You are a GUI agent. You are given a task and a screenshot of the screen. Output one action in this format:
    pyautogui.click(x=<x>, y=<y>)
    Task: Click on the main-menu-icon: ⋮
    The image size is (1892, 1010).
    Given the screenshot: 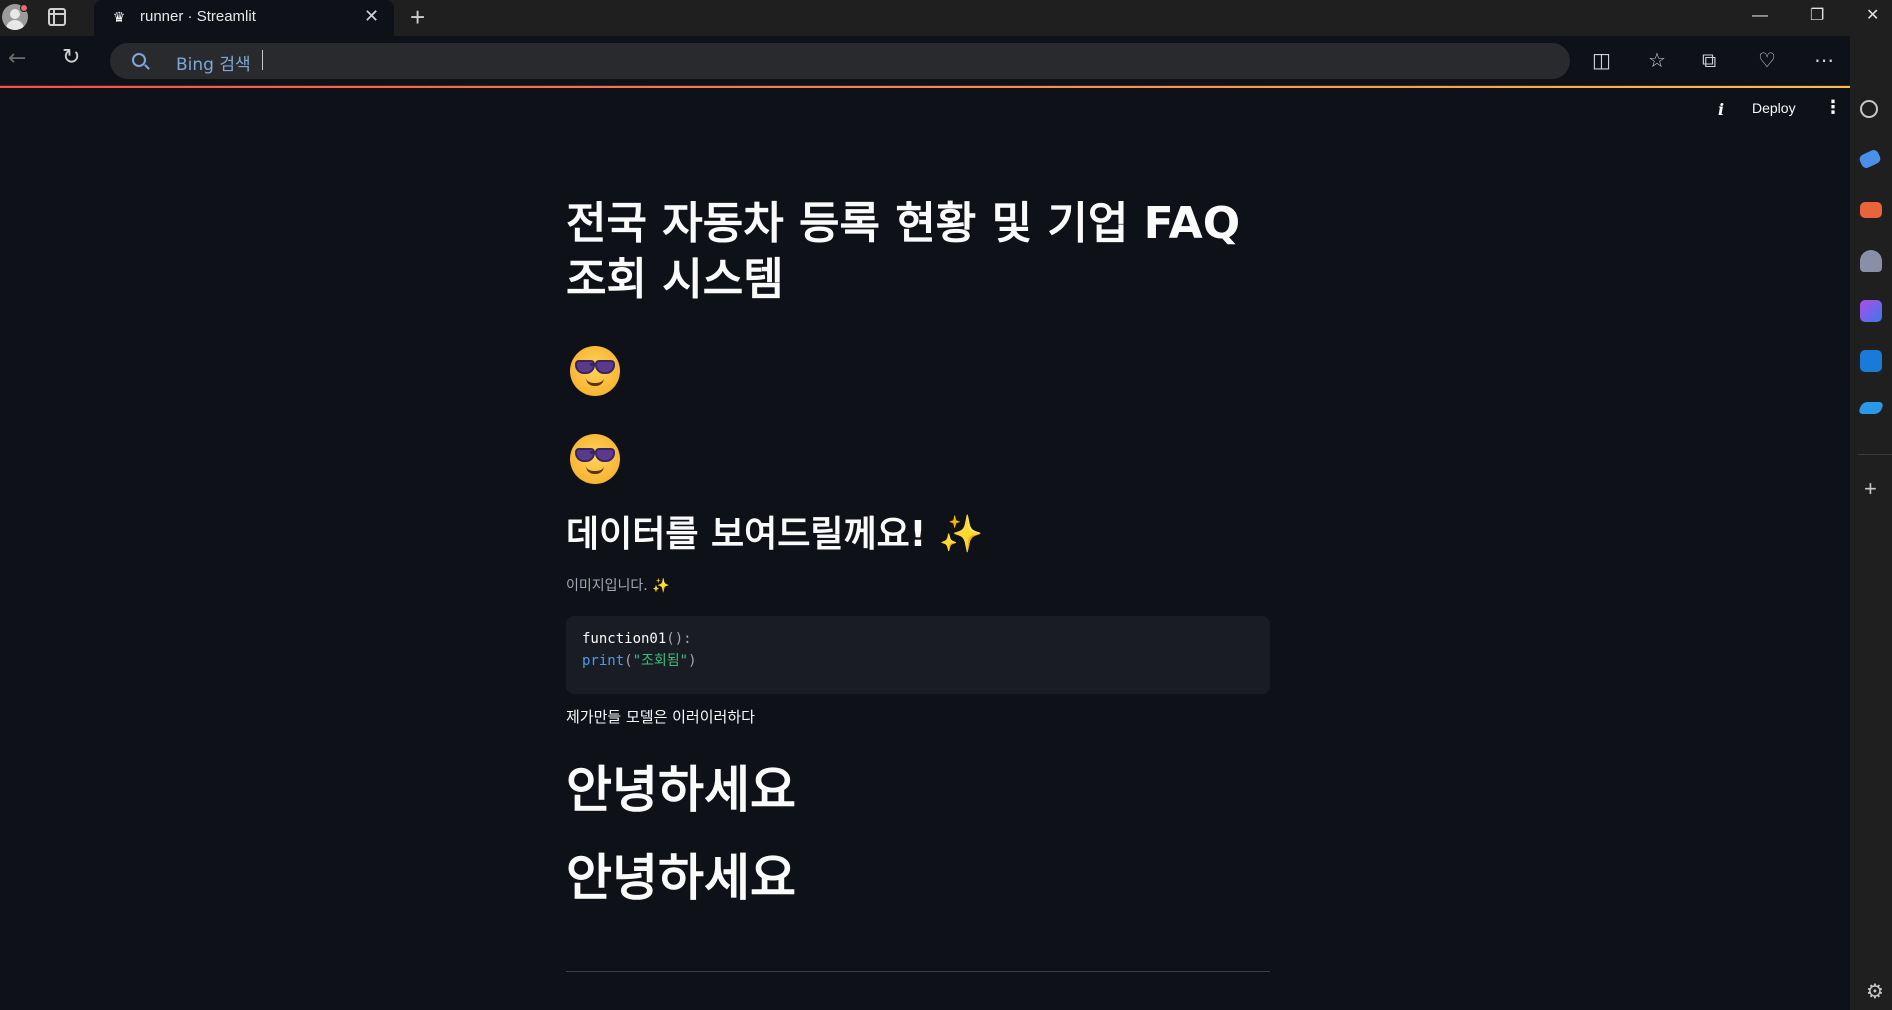 What is the action you would take?
    pyautogui.click(x=1833, y=108)
    